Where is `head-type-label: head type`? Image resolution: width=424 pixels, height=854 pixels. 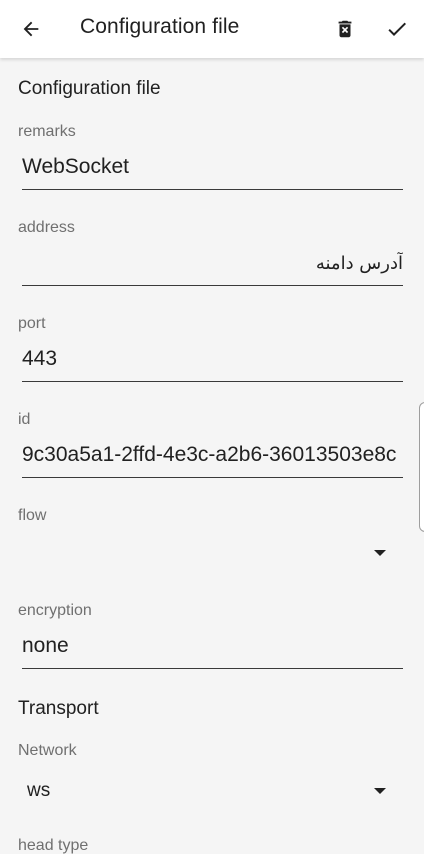
head-type-label: head type is located at coordinates (53, 845).